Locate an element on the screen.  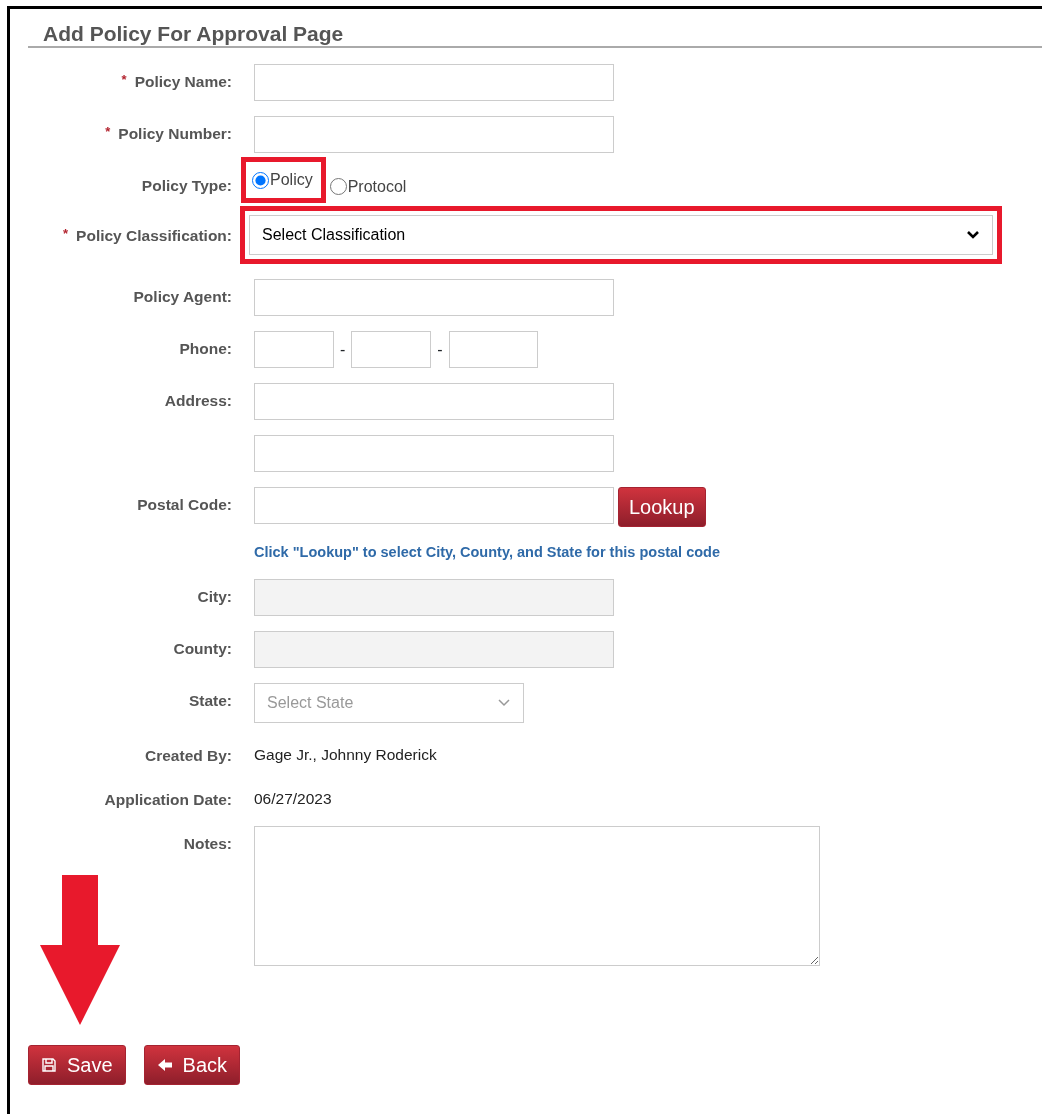
field-value: Gage Jr., Johnny Roderick is located at coordinates (346, 754).